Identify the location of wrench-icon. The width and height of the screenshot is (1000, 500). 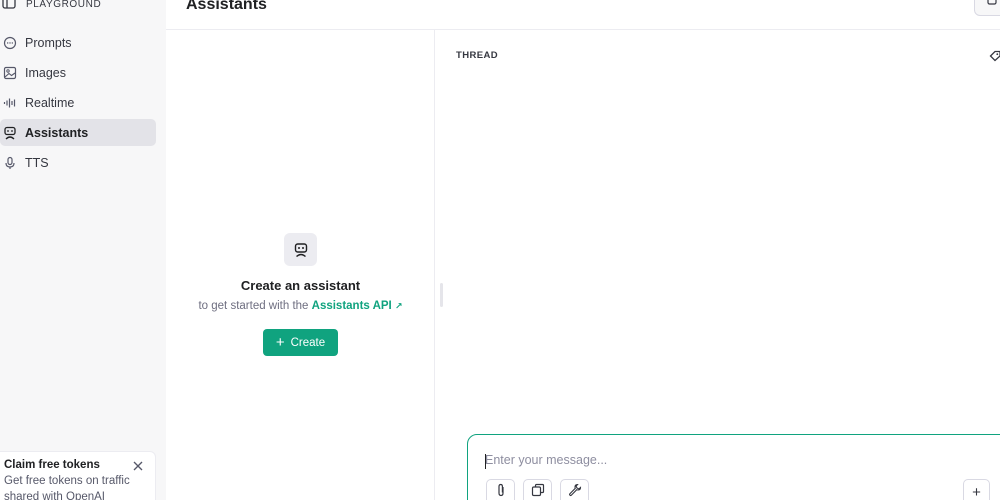
(575, 491).